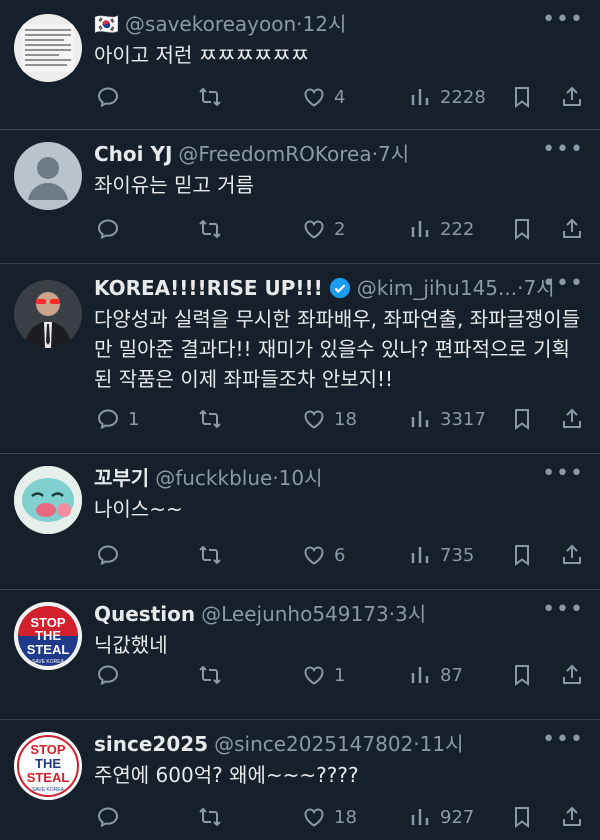  I want to click on user-handle: @fuckkblue, so click(213, 478).